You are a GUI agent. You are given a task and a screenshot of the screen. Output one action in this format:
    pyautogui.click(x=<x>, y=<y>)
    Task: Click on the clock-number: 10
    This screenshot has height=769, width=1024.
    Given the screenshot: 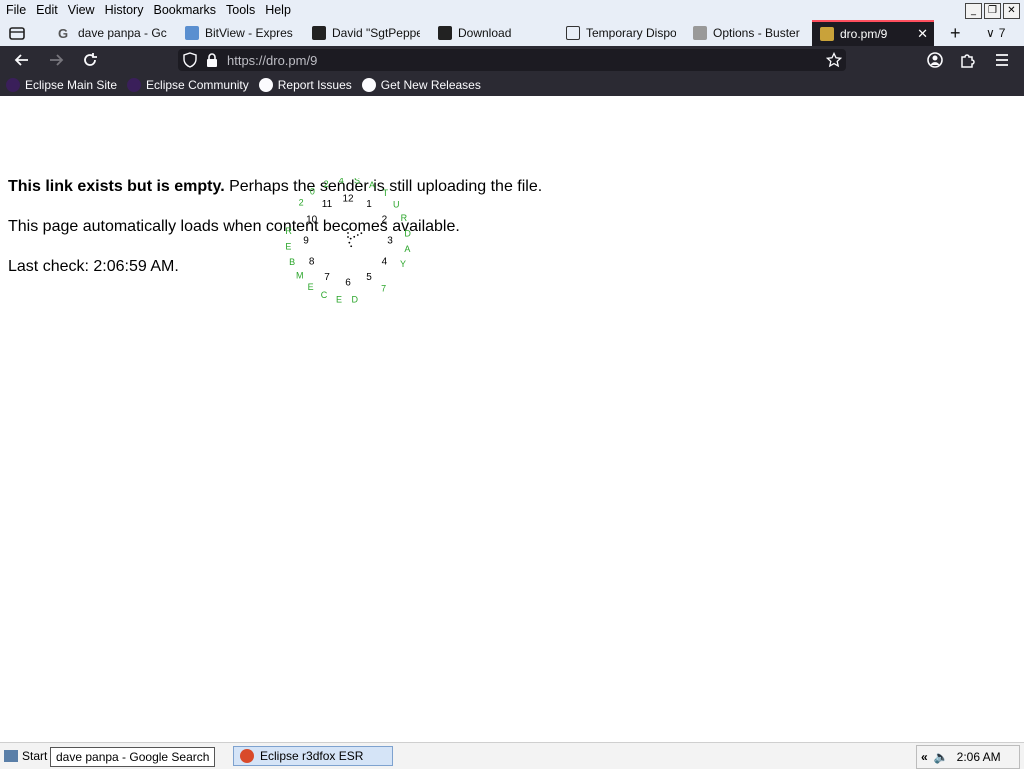 What is the action you would take?
    pyautogui.click(x=312, y=220)
    